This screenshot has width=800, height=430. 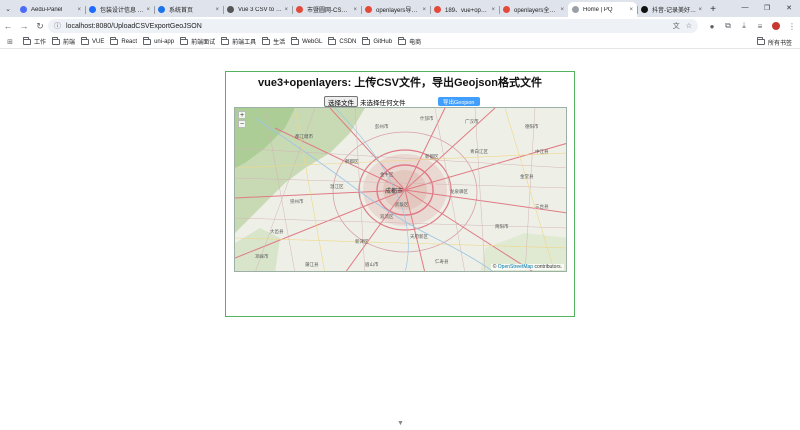 I want to click on bookmark-folder: WebGL, so click(x=307, y=40).